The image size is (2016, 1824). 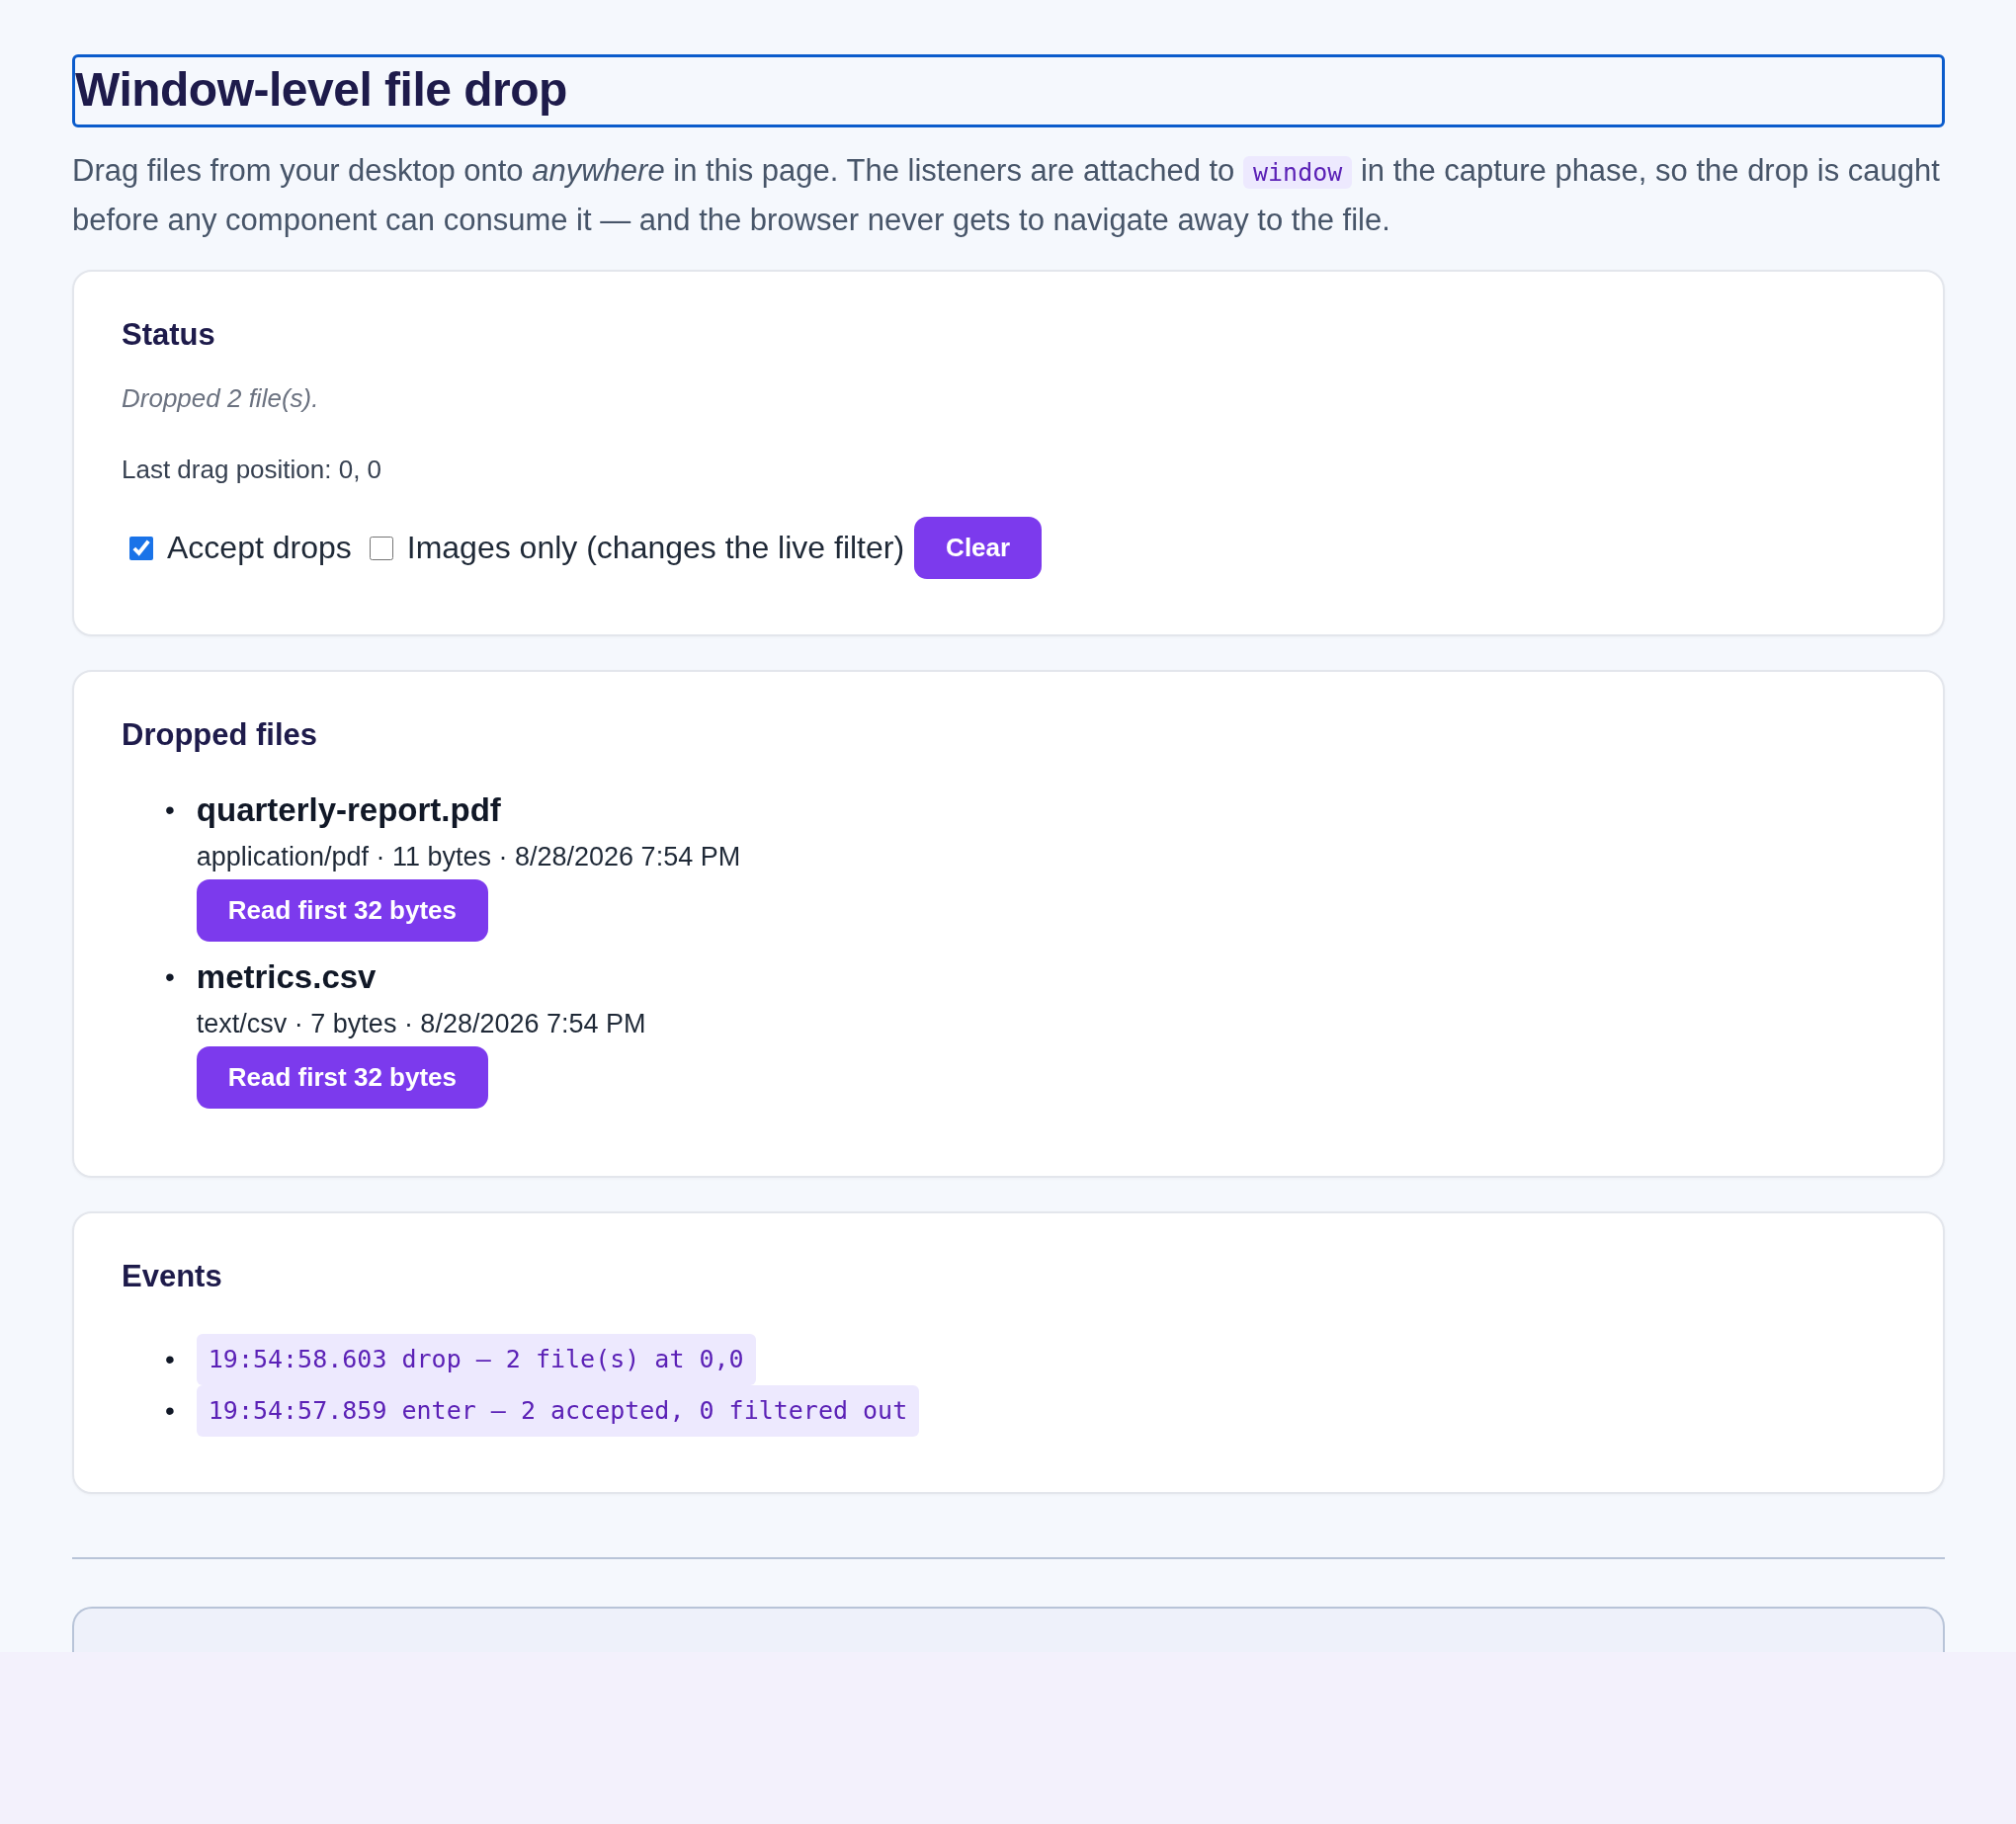 What do you see at coordinates (476, 1359) in the screenshot?
I see `event-entry: 19:54:58.603 drop — 2 file(s) at 0,0` at bounding box center [476, 1359].